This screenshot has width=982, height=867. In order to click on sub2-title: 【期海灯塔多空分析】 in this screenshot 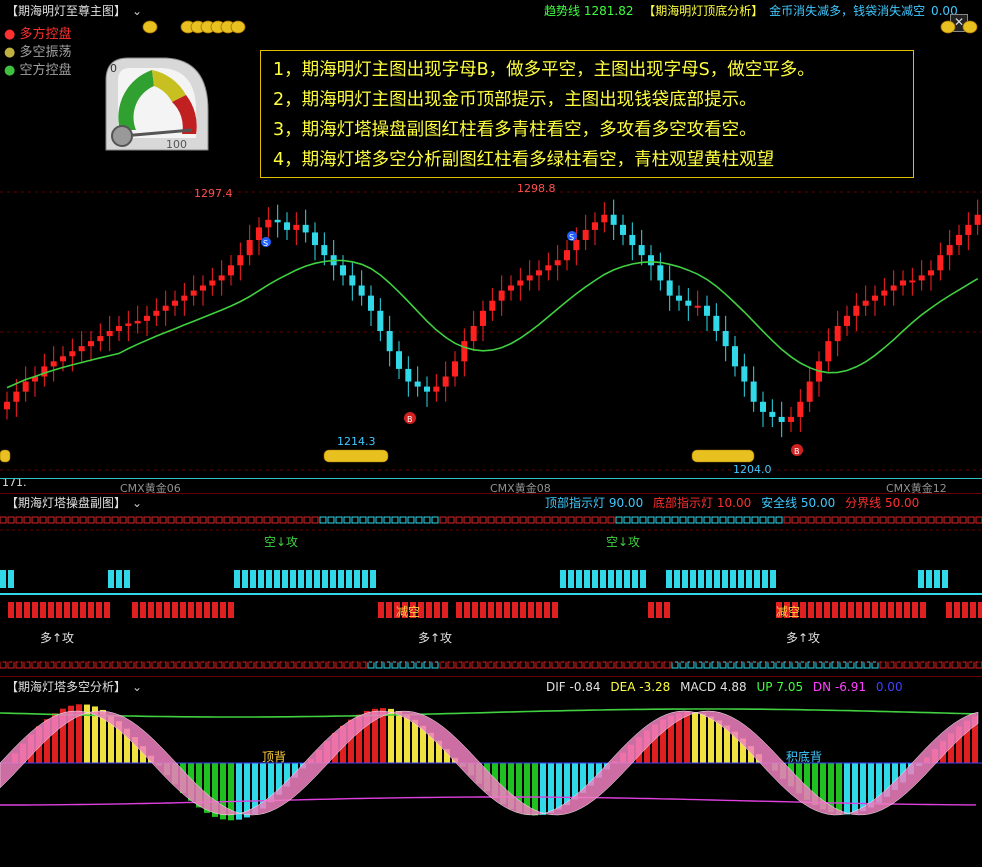, I will do `click(66, 687)`.